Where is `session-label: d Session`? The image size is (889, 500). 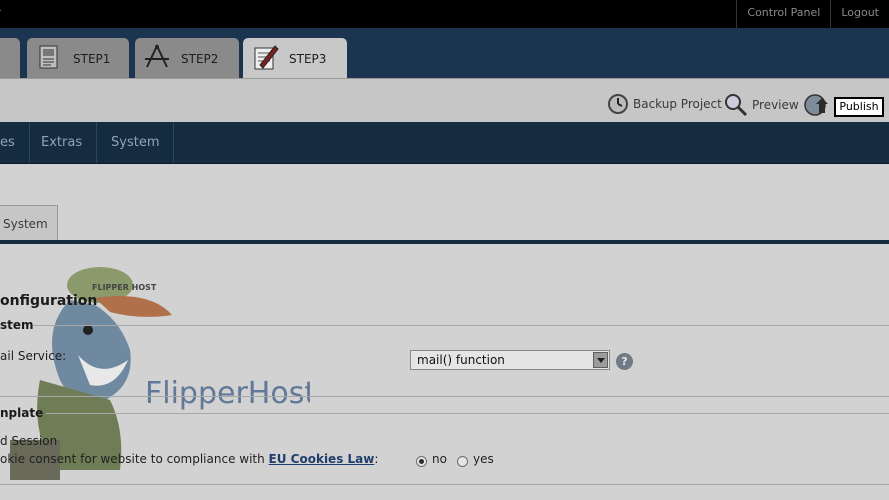 session-label: d Session is located at coordinates (29, 441).